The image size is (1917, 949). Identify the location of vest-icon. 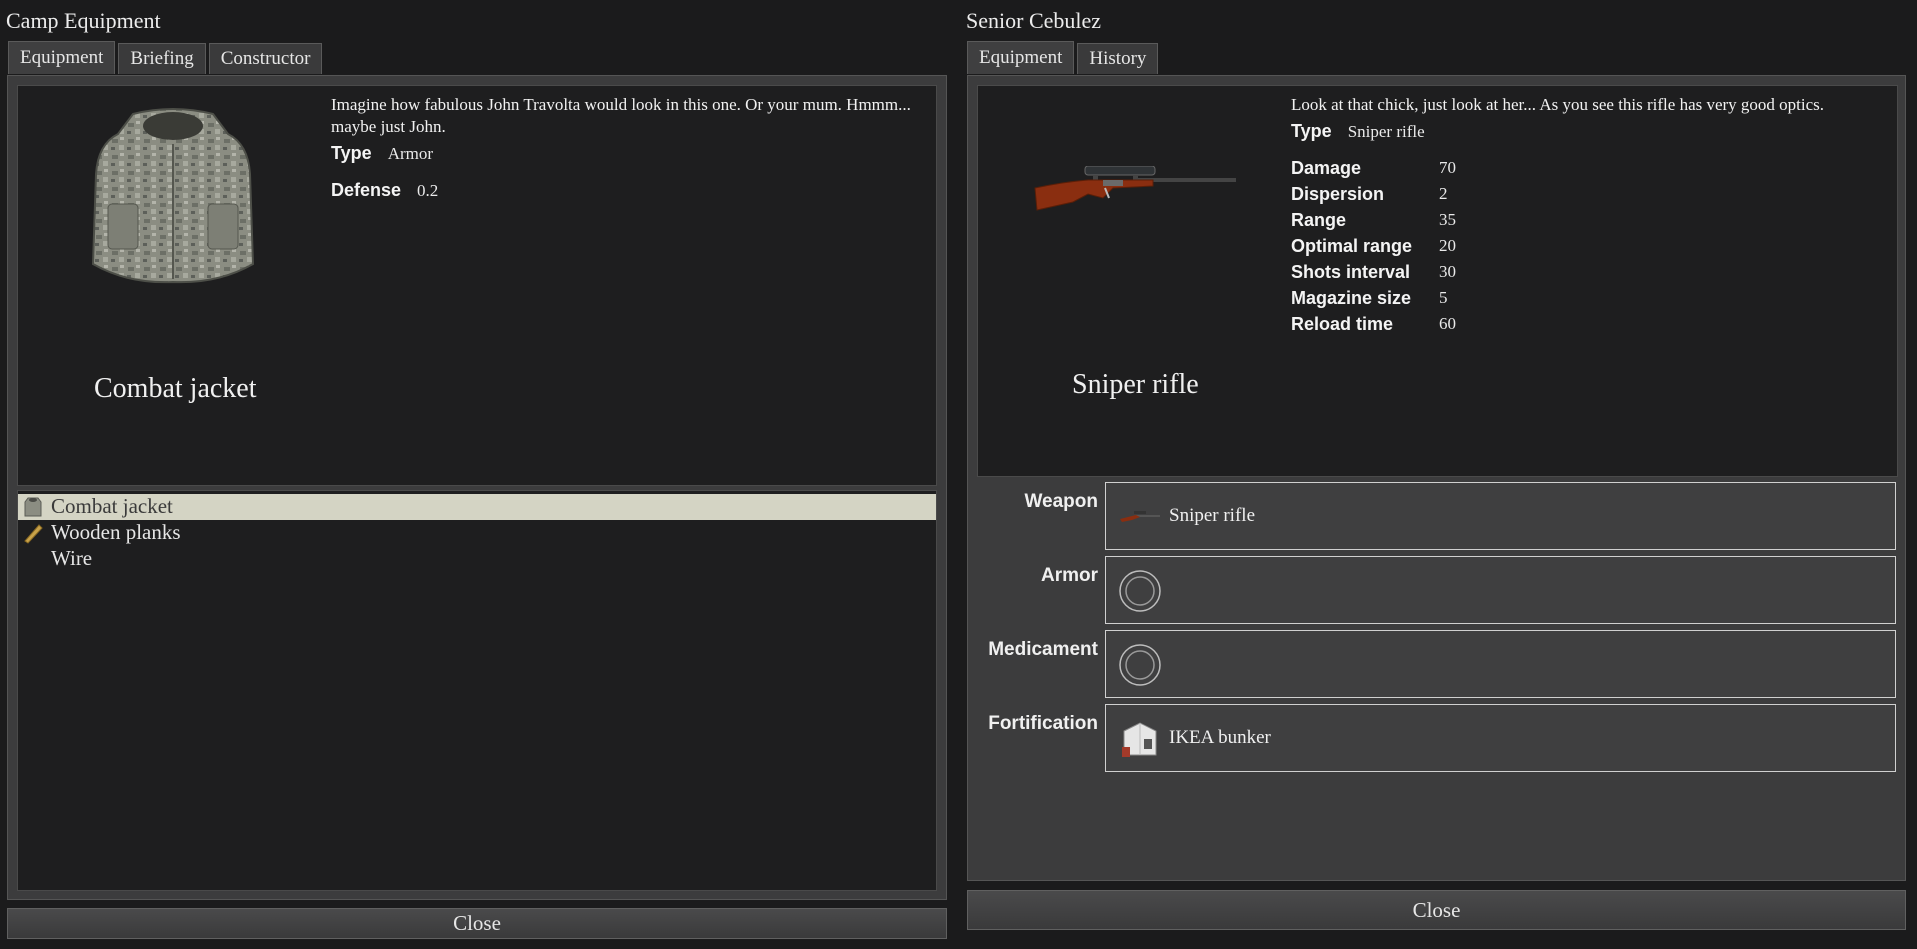
(33, 507).